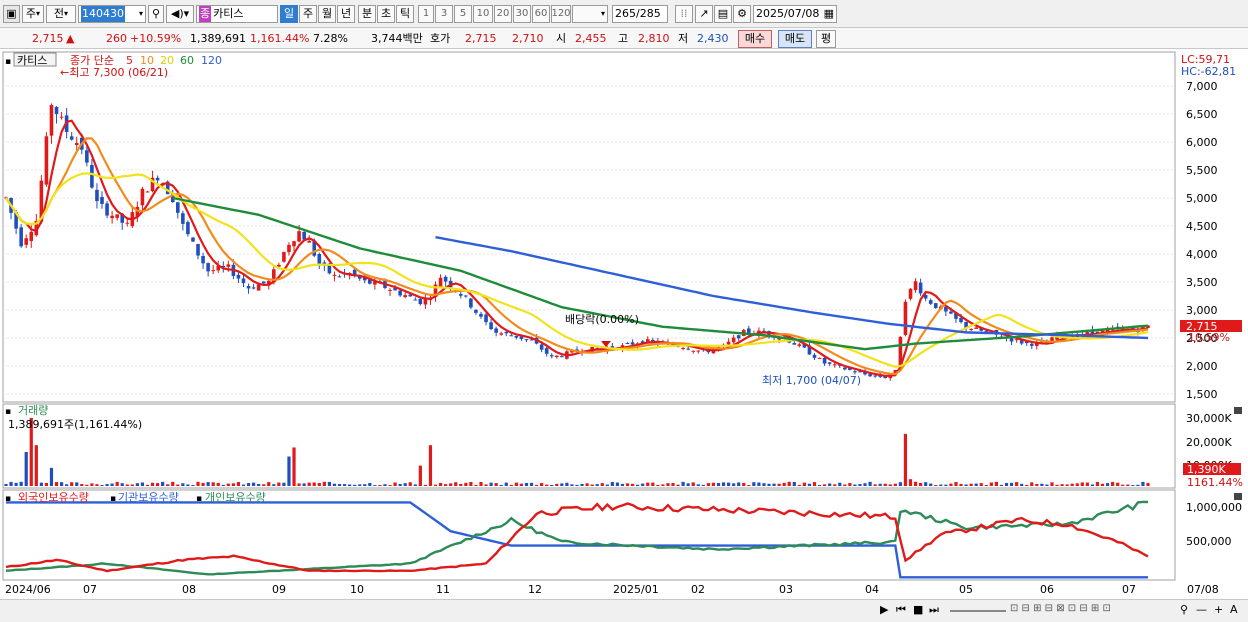 The image size is (1248, 622). What do you see at coordinates (156, 38) in the screenshot?
I see `change-percent: +10.59%` at bounding box center [156, 38].